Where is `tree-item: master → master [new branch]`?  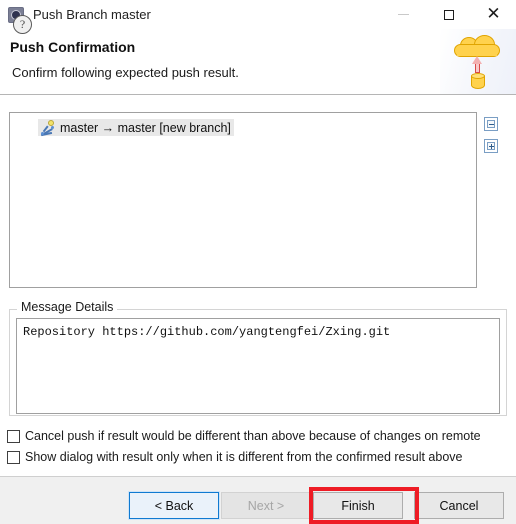
tree-item: master → master [new branch] is located at coordinates (136, 127).